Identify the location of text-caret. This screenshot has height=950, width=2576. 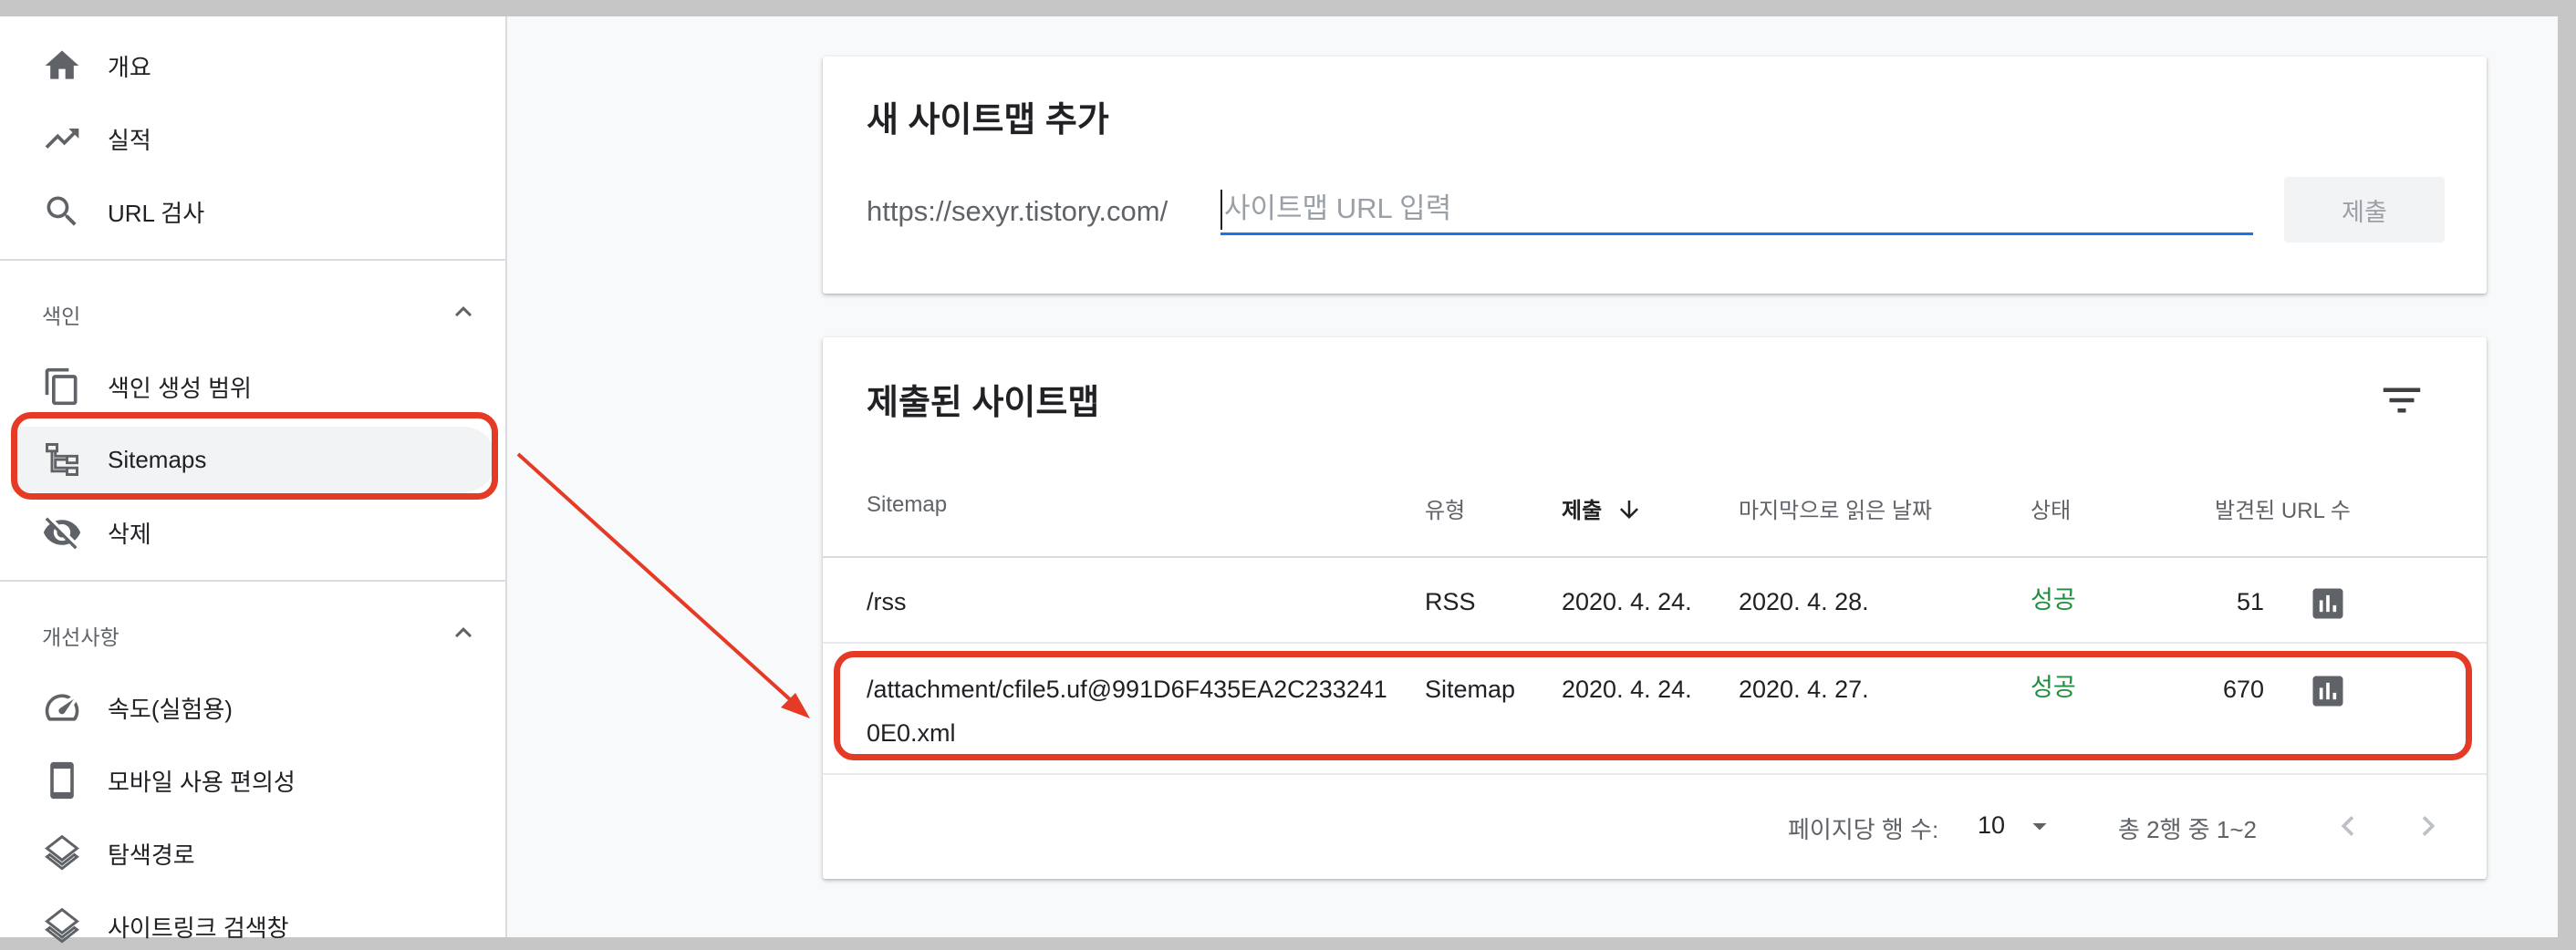
(1221, 210).